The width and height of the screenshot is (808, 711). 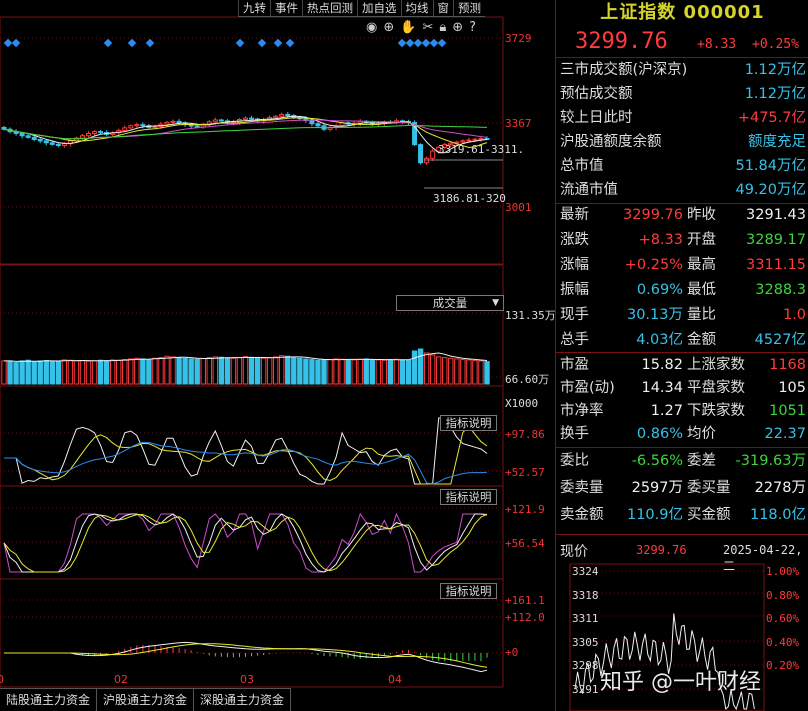 I want to click on intraday-pct-label: 0.60%, so click(x=783, y=618).